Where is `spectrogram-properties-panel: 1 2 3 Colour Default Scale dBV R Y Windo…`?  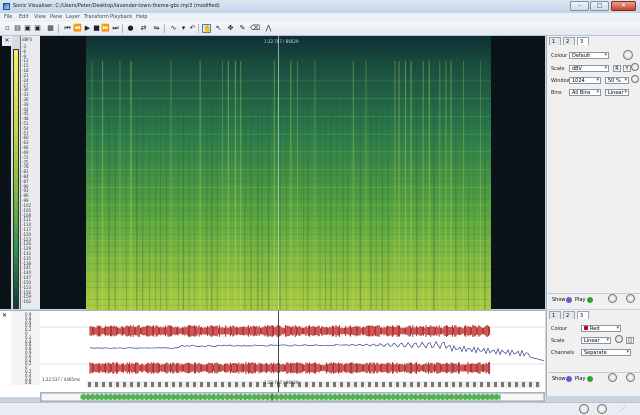
spectrogram-properties-panel: 1 2 3 Colour Default Scale dBV R Y Windo… is located at coordinates (593, 172).